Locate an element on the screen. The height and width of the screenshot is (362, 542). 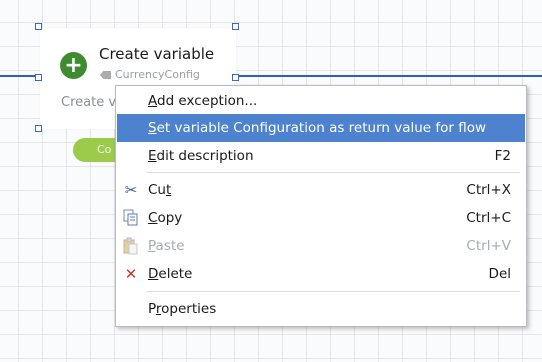
node-tag-label: CurrencyConfig is located at coordinates (157, 74).